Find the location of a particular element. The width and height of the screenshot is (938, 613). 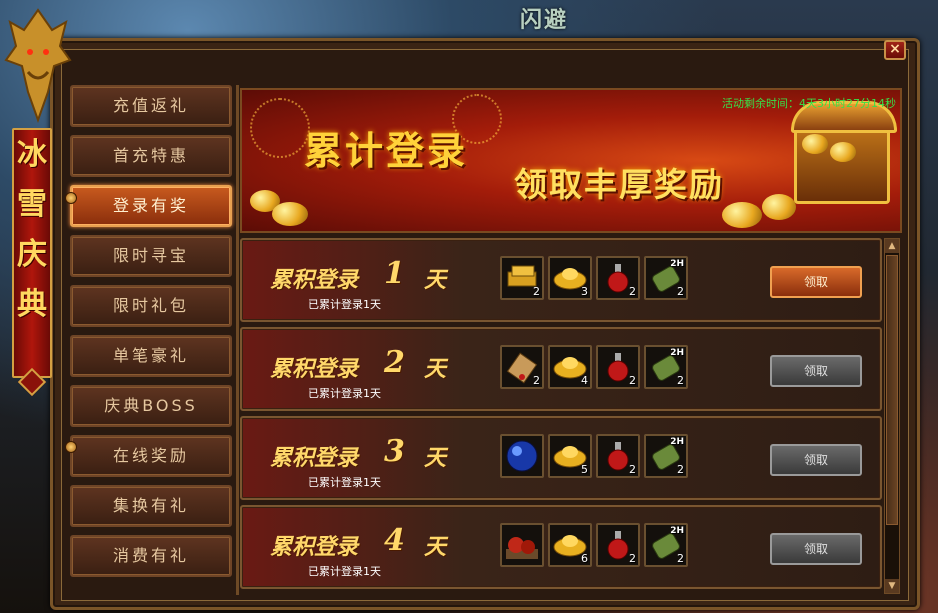

reward-slot: 6 is located at coordinates (570, 545).